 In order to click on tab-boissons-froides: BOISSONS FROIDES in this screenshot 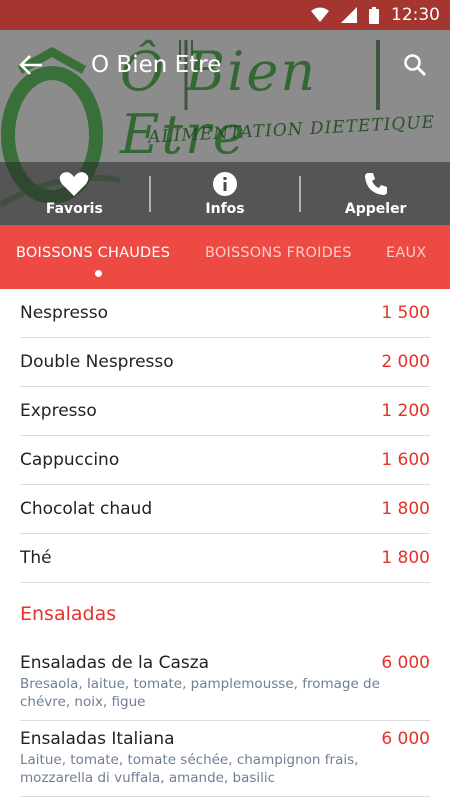, I will do `click(278, 253)`.